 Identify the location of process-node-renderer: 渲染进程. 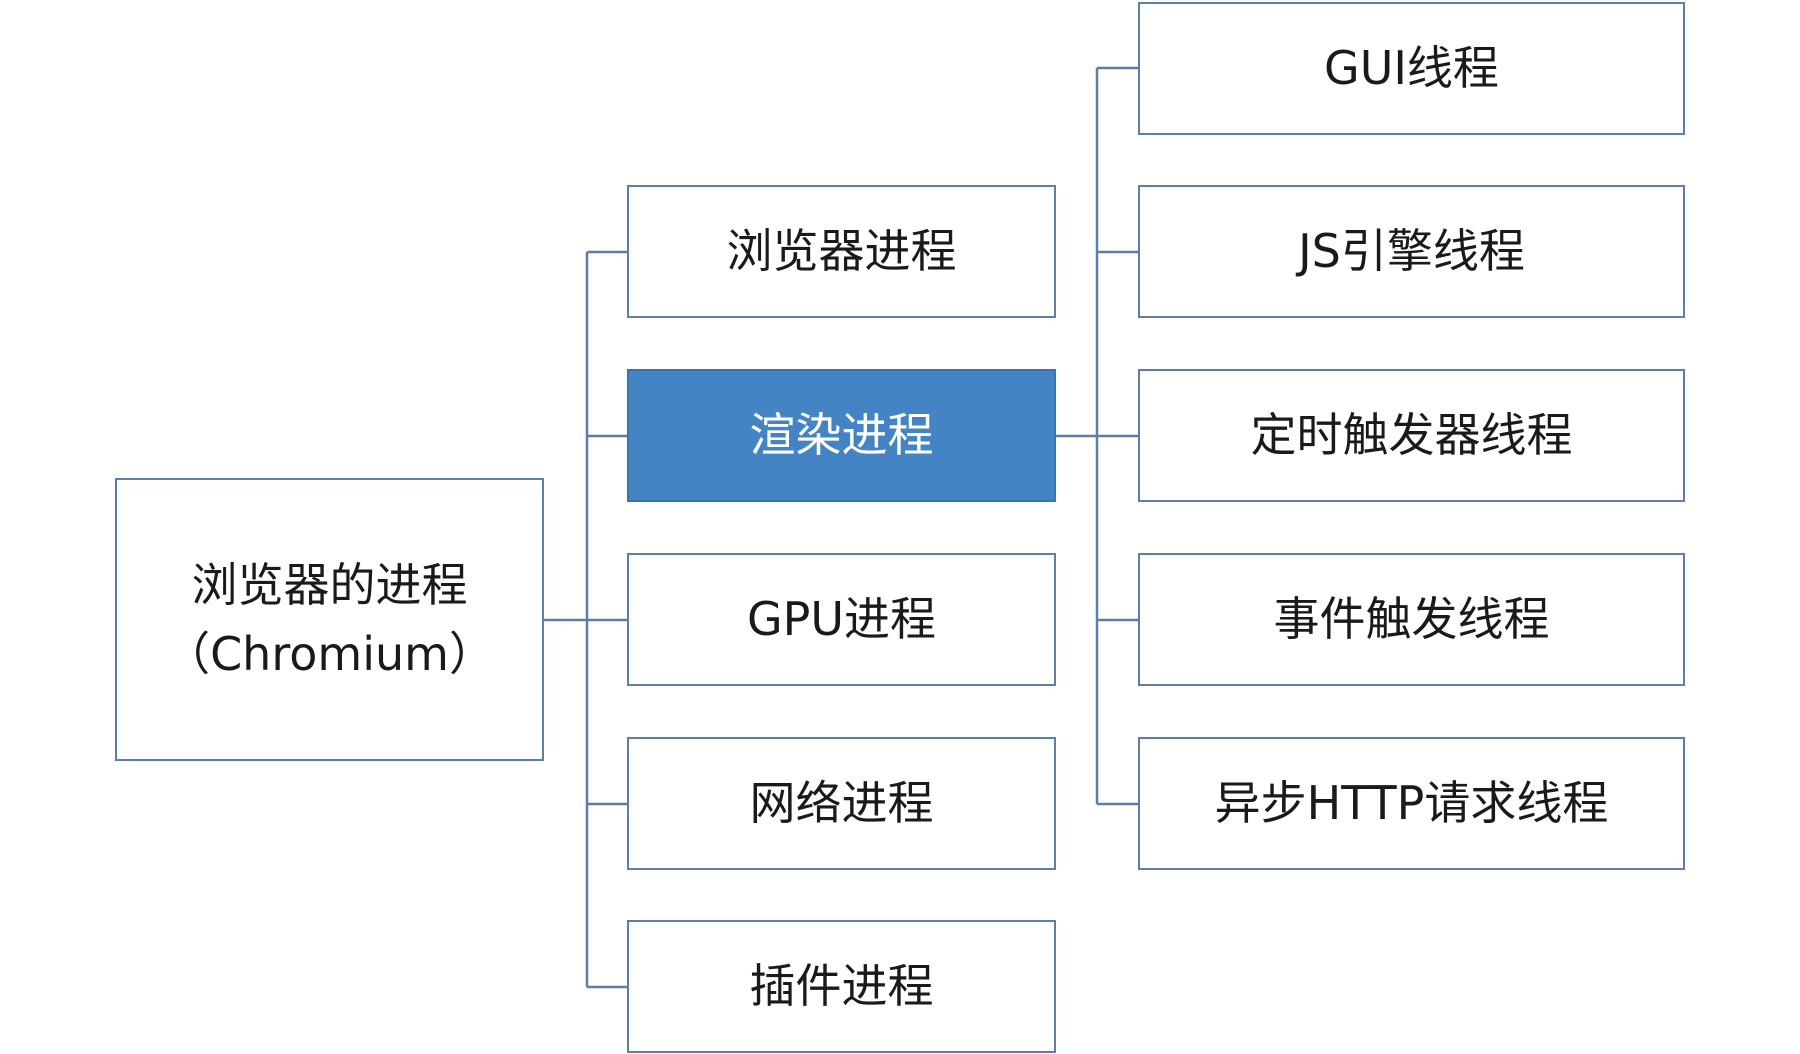
(841, 435).